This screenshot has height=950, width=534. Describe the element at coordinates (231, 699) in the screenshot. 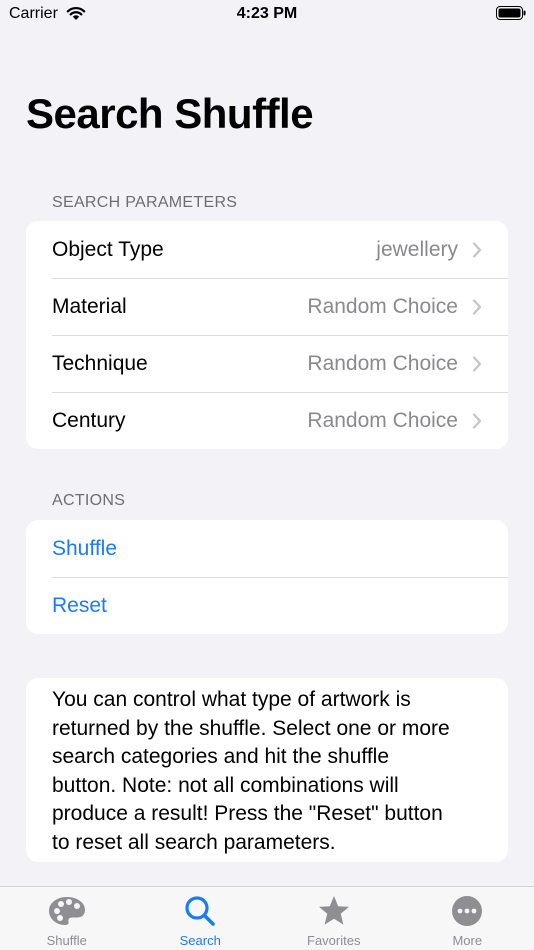

I see `info-text-line: You can control what type of artwork is` at that location.